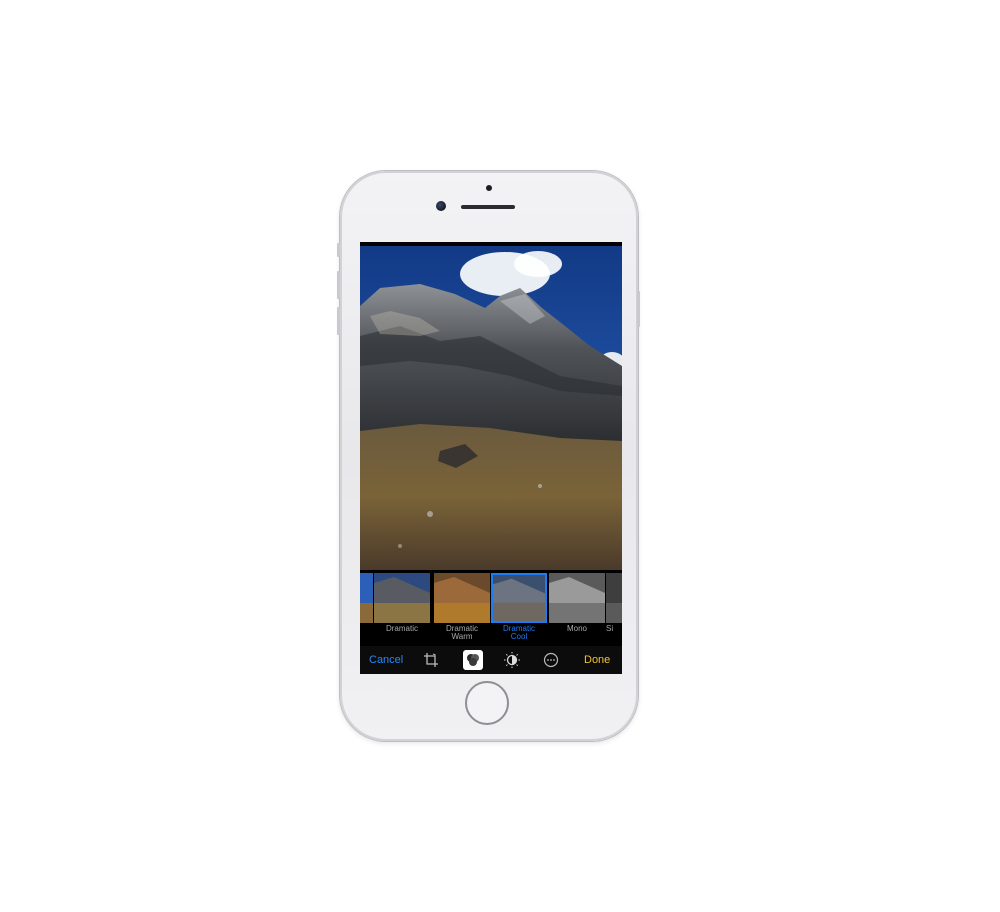  Describe the element at coordinates (461, 632) in the screenshot. I see `filter-label-dramatic-warm: Dramatic Warm` at that location.